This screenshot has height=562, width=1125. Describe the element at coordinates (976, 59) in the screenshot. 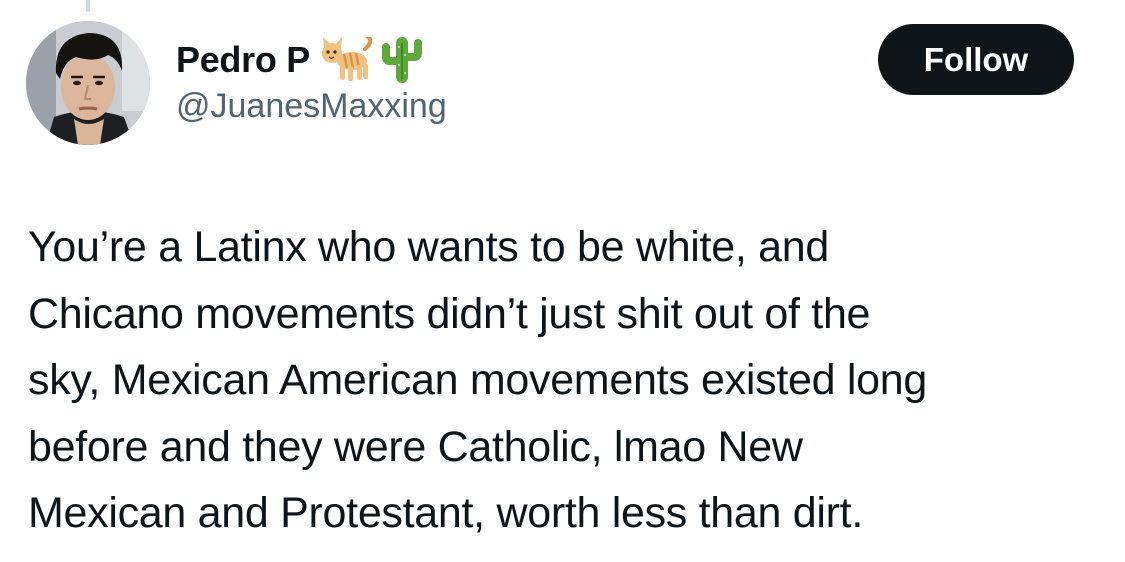

I see `follow-button: Follow` at that location.